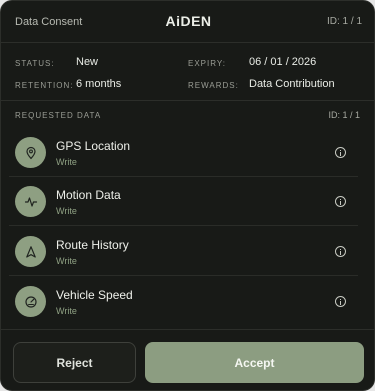 Image resolution: width=375 pixels, height=391 pixels. I want to click on data-item-motion-data: Motion Data Write, so click(183, 201).